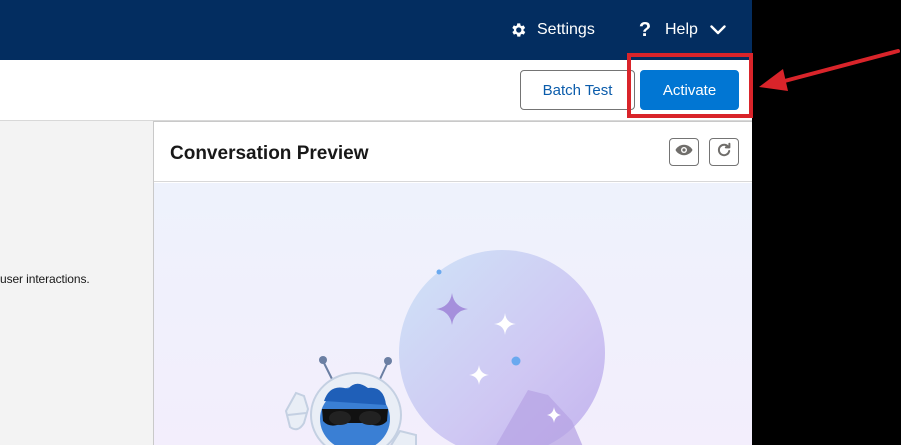  What do you see at coordinates (690, 85) in the screenshot?
I see `annotation-highlight-box` at bounding box center [690, 85].